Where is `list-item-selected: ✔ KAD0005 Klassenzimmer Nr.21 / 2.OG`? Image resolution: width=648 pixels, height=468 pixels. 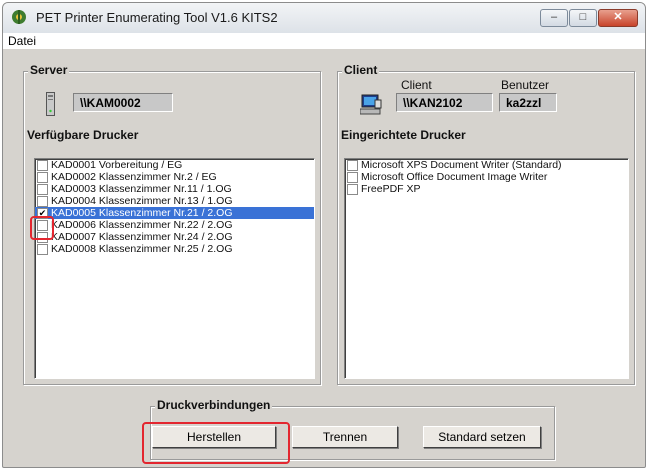 list-item-selected: ✔ KAD0005 Klassenzimmer Nr.21 / 2.OG is located at coordinates (174, 213).